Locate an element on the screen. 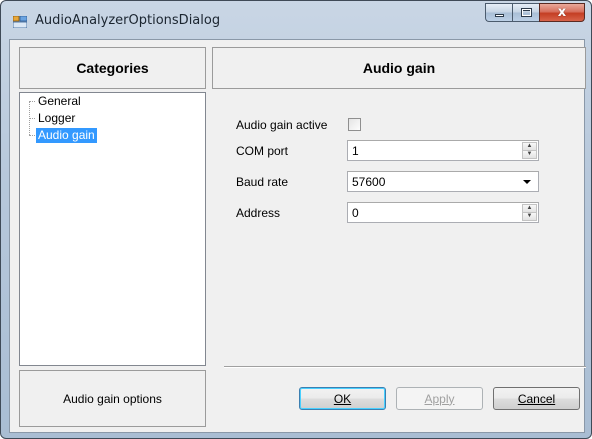 Image resolution: width=592 pixels, height=439 pixels. tree-item-audio-gain: Audio gain is located at coordinates (66, 135).